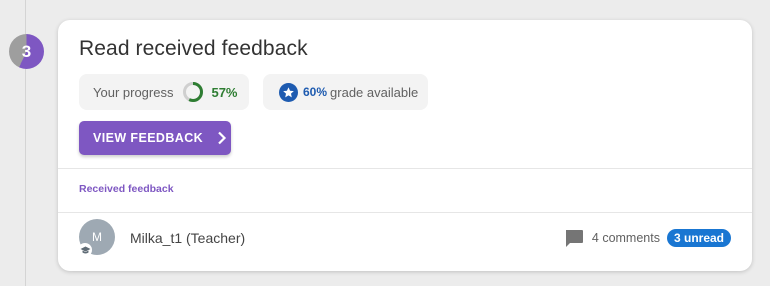  I want to click on step-number: 3, so click(26, 51).